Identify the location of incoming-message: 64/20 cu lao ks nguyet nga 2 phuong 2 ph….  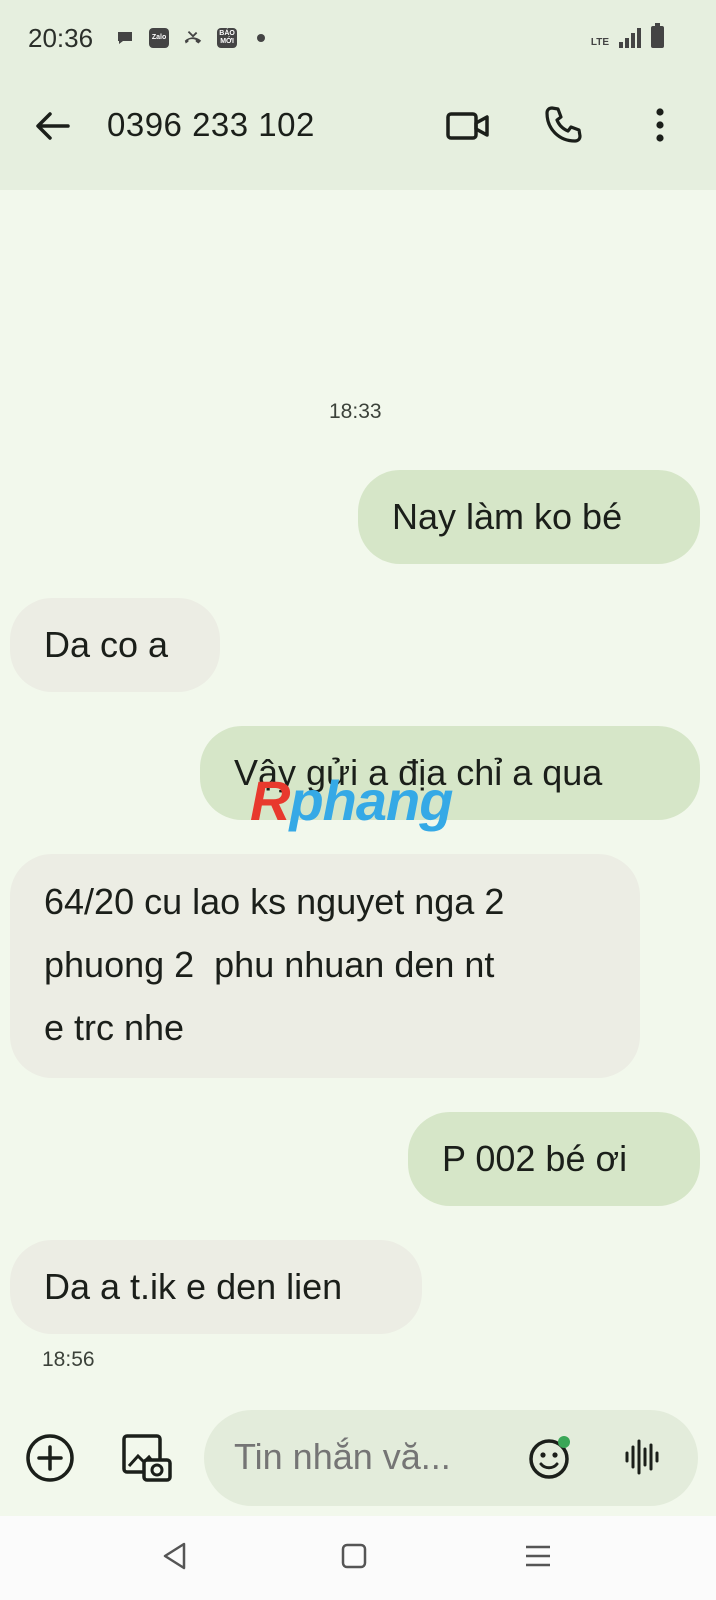
(325, 966).